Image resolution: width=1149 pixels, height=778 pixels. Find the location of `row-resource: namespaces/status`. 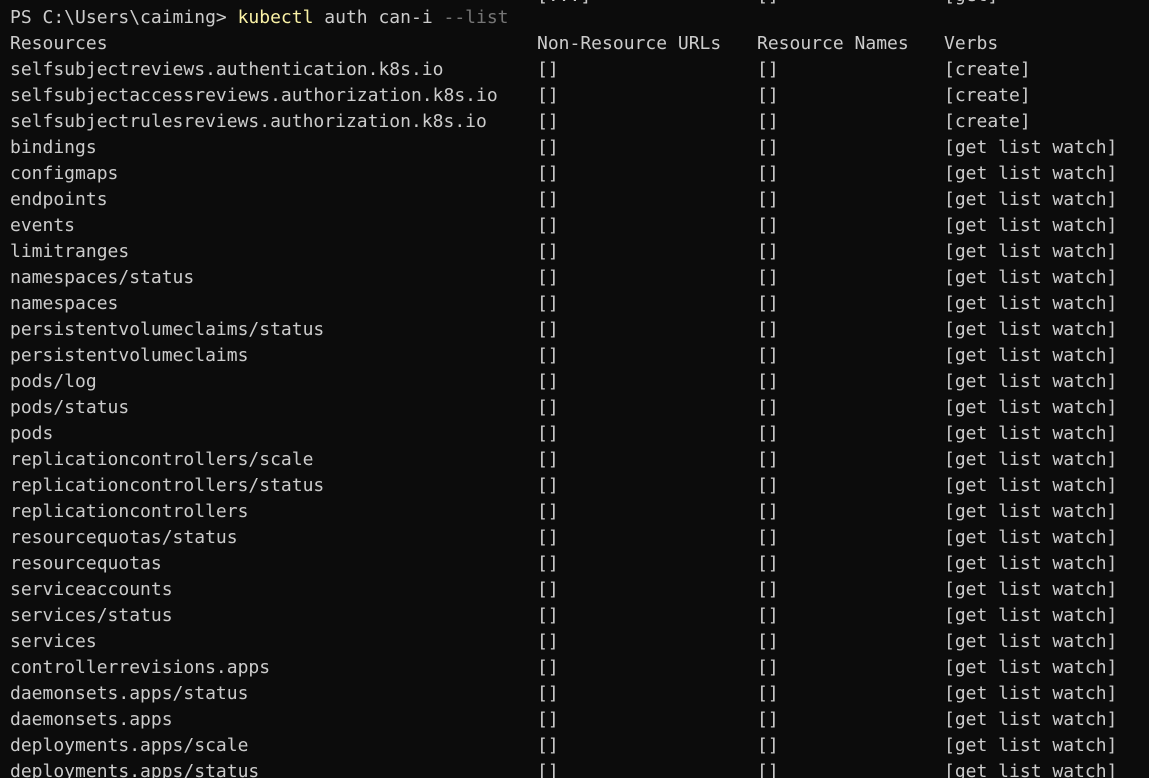

row-resource: namespaces/status is located at coordinates (102, 277).